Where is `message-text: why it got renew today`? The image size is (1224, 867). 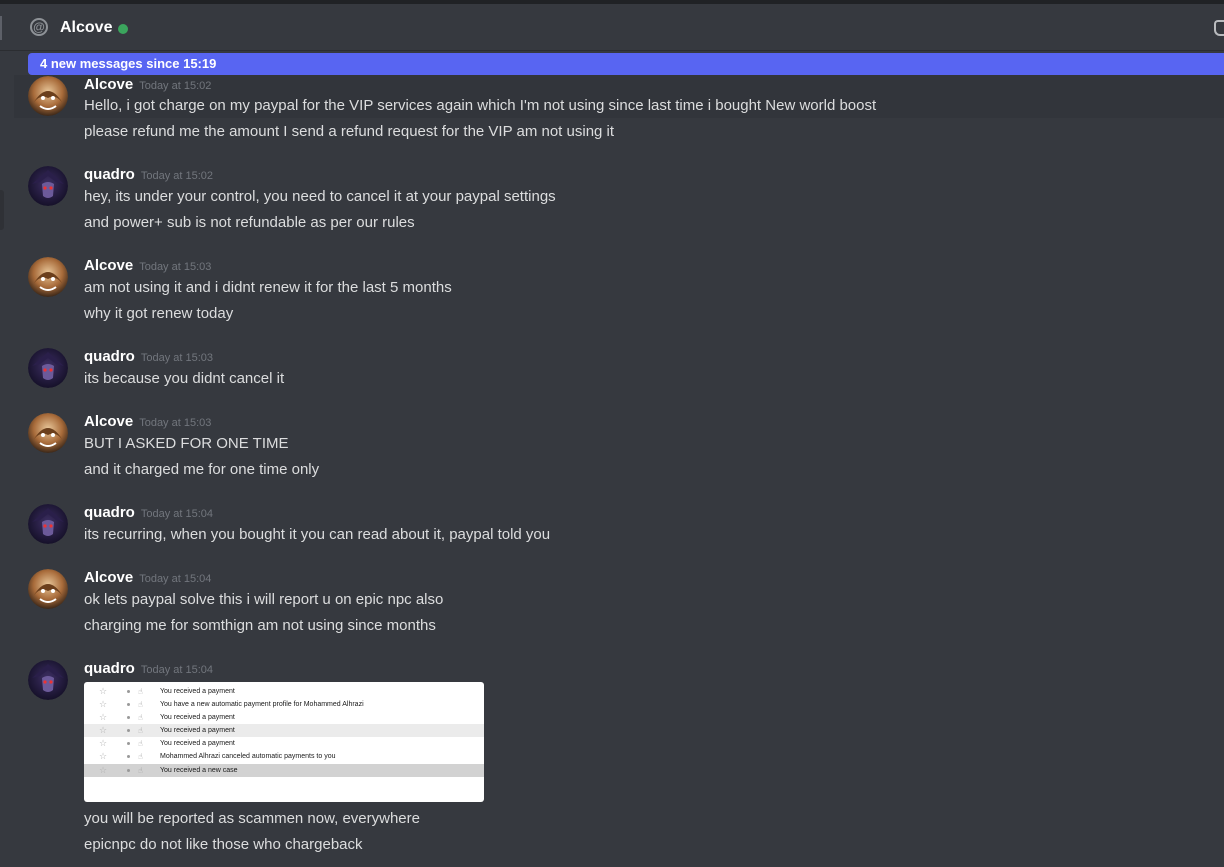 message-text: why it got renew today is located at coordinates (159, 313).